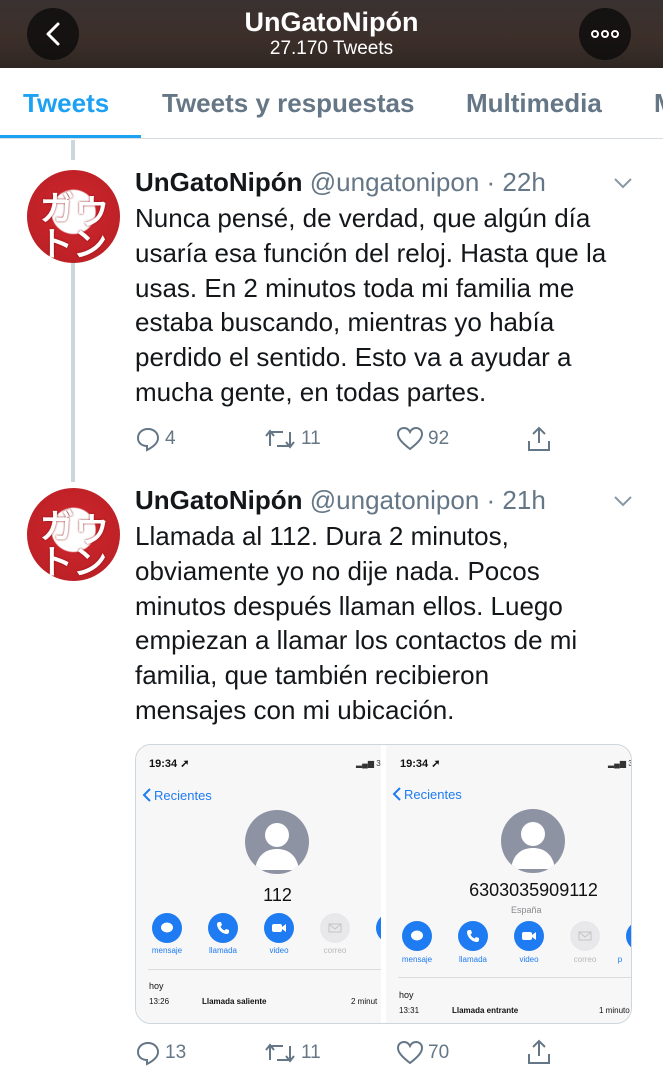 Image resolution: width=663 pixels, height=1080 pixels. I want to click on tweet-text-line: perdido el sentido. Esto va a ayudar a, so click(353, 357).